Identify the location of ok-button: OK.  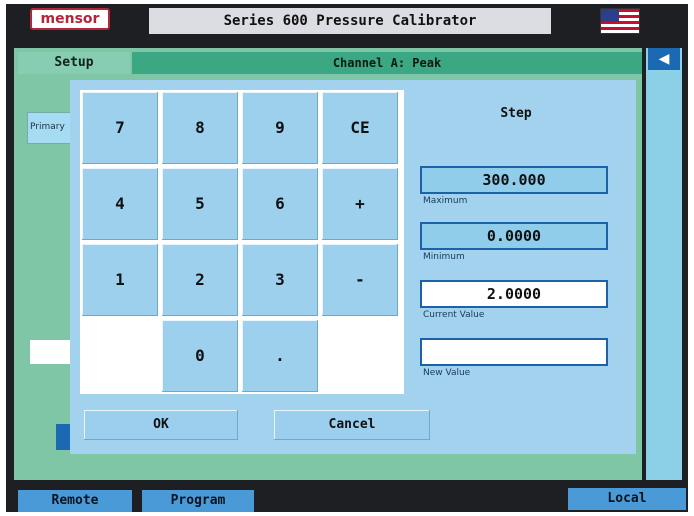
(161, 425).